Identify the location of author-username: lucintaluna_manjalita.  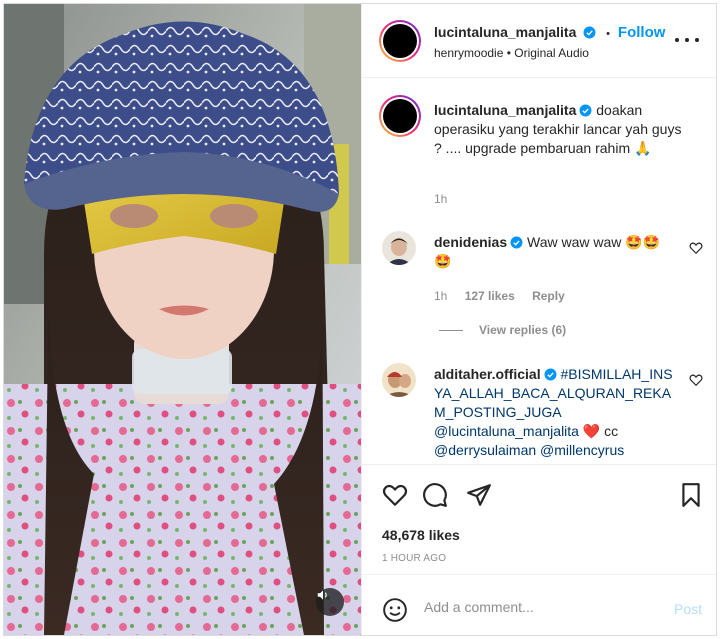
(505, 32).